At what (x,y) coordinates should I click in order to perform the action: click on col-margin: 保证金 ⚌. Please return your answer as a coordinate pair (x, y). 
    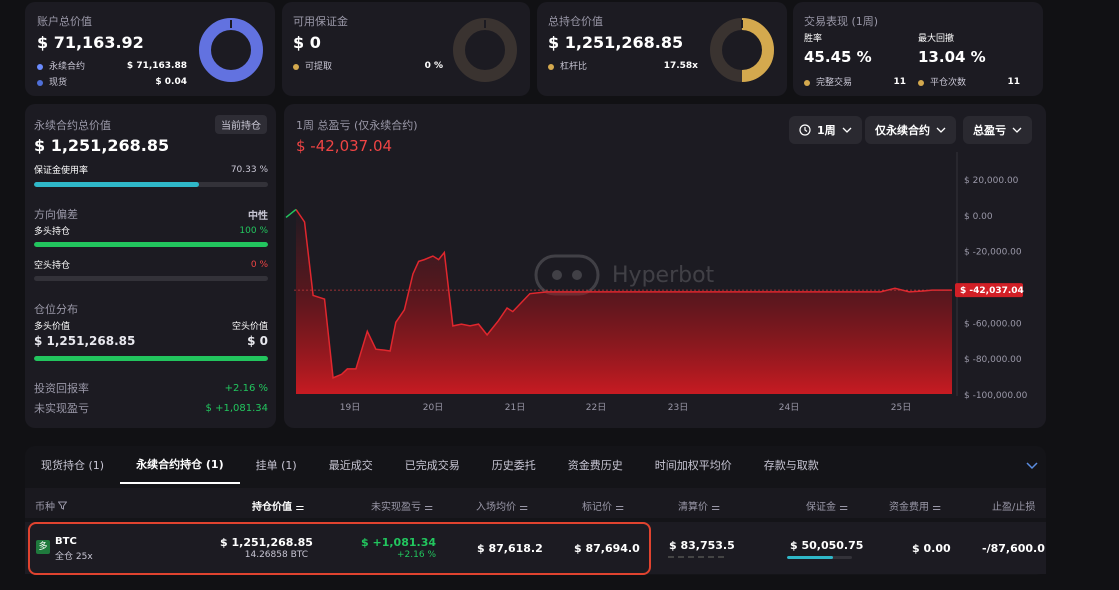
    Looking at the image, I should click on (827, 505).